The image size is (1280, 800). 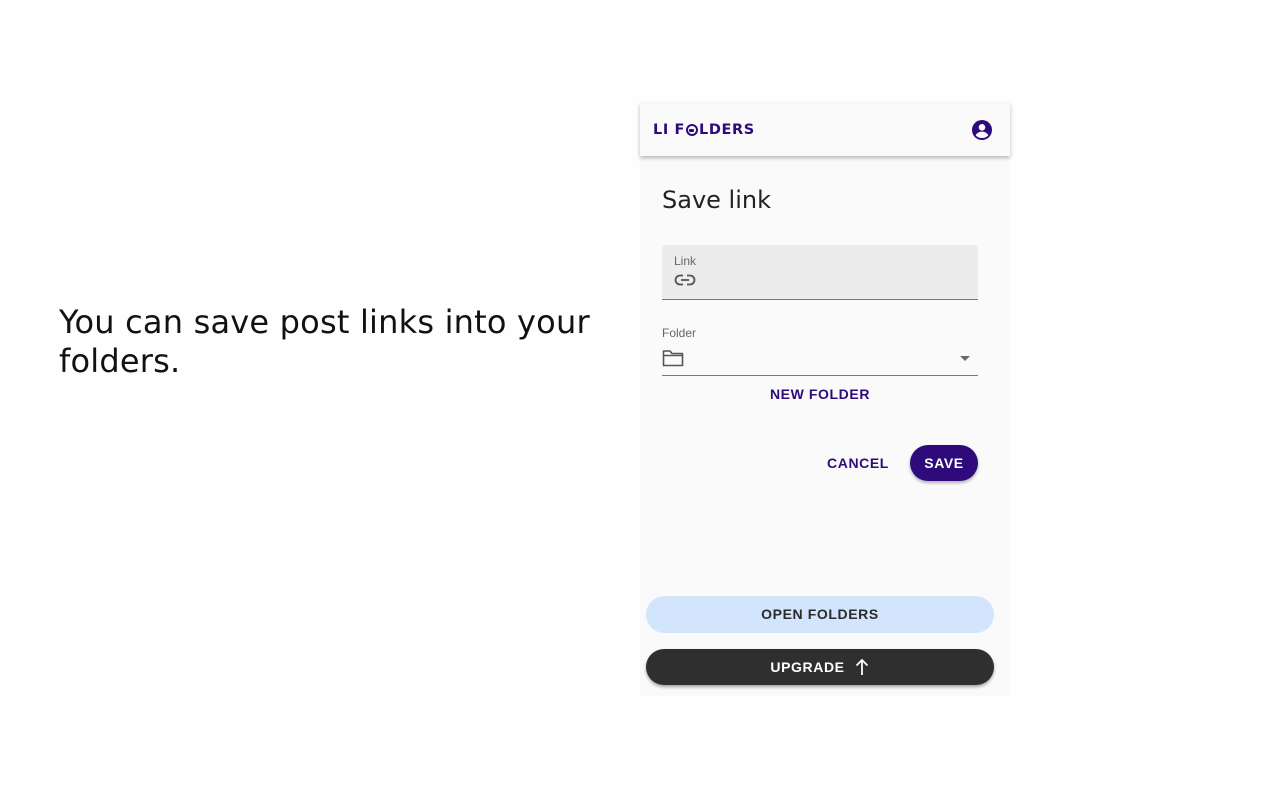 What do you see at coordinates (825, 129) in the screenshot?
I see `app-header: LI F LDERS` at bounding box center [825, 129].